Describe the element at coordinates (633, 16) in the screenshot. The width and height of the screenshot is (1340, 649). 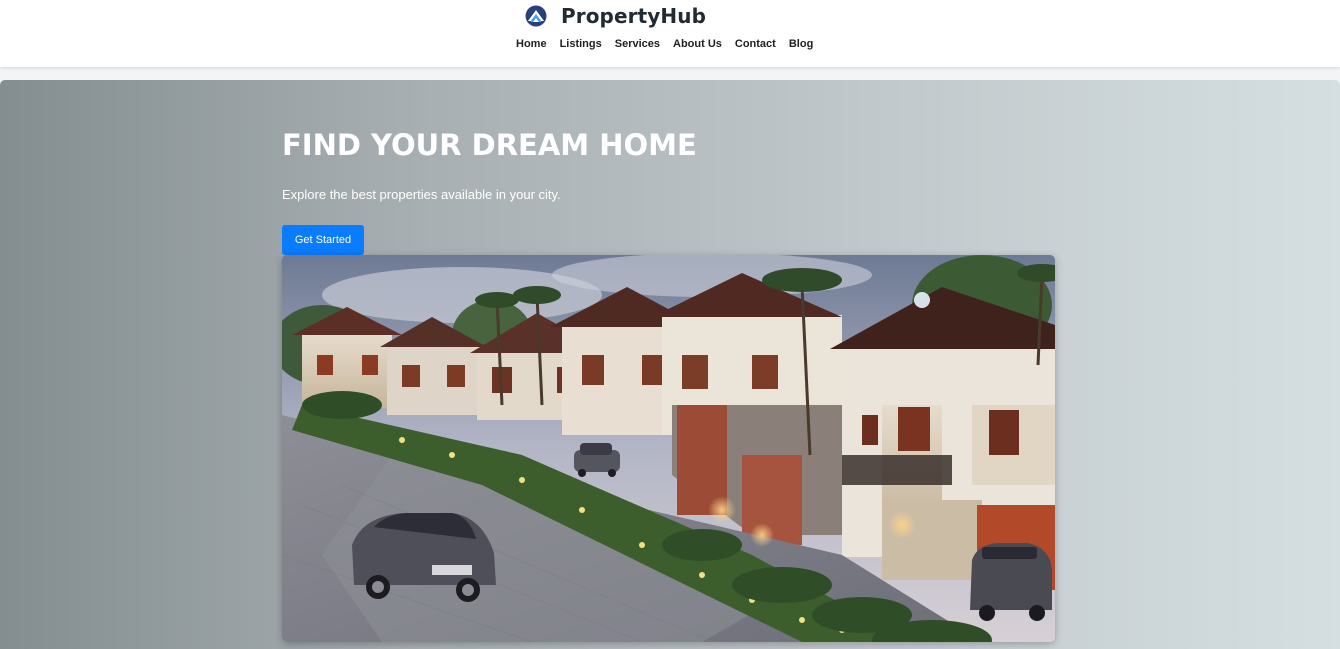
I see `brand-name: PropertyHub` at that location.